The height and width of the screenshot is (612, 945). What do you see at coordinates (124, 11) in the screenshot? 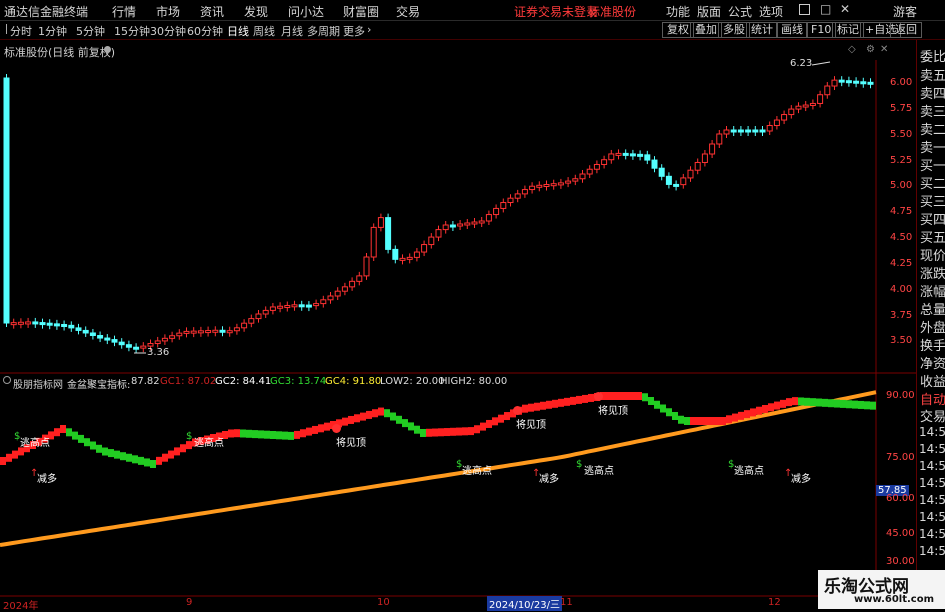
I see `menu-item-market: 行情` at bounding box center [124, 11].